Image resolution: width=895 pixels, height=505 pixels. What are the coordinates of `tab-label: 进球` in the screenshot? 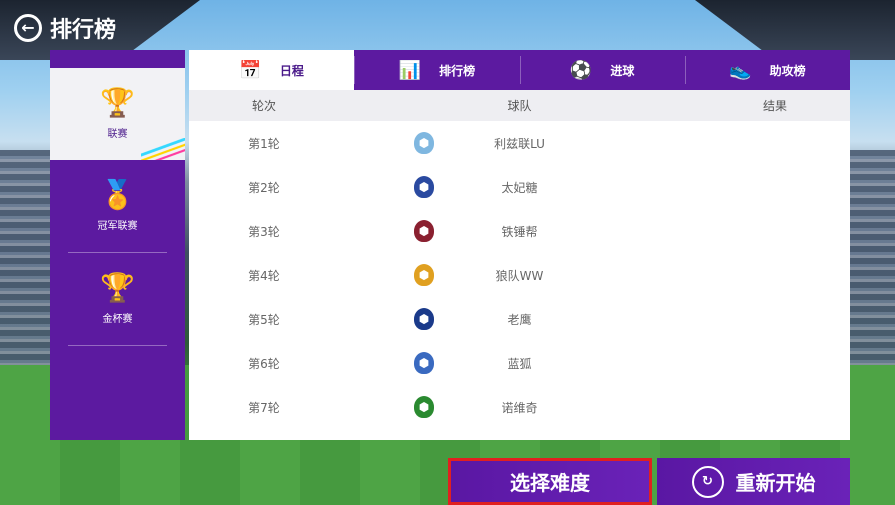 It's located at (622, 70).